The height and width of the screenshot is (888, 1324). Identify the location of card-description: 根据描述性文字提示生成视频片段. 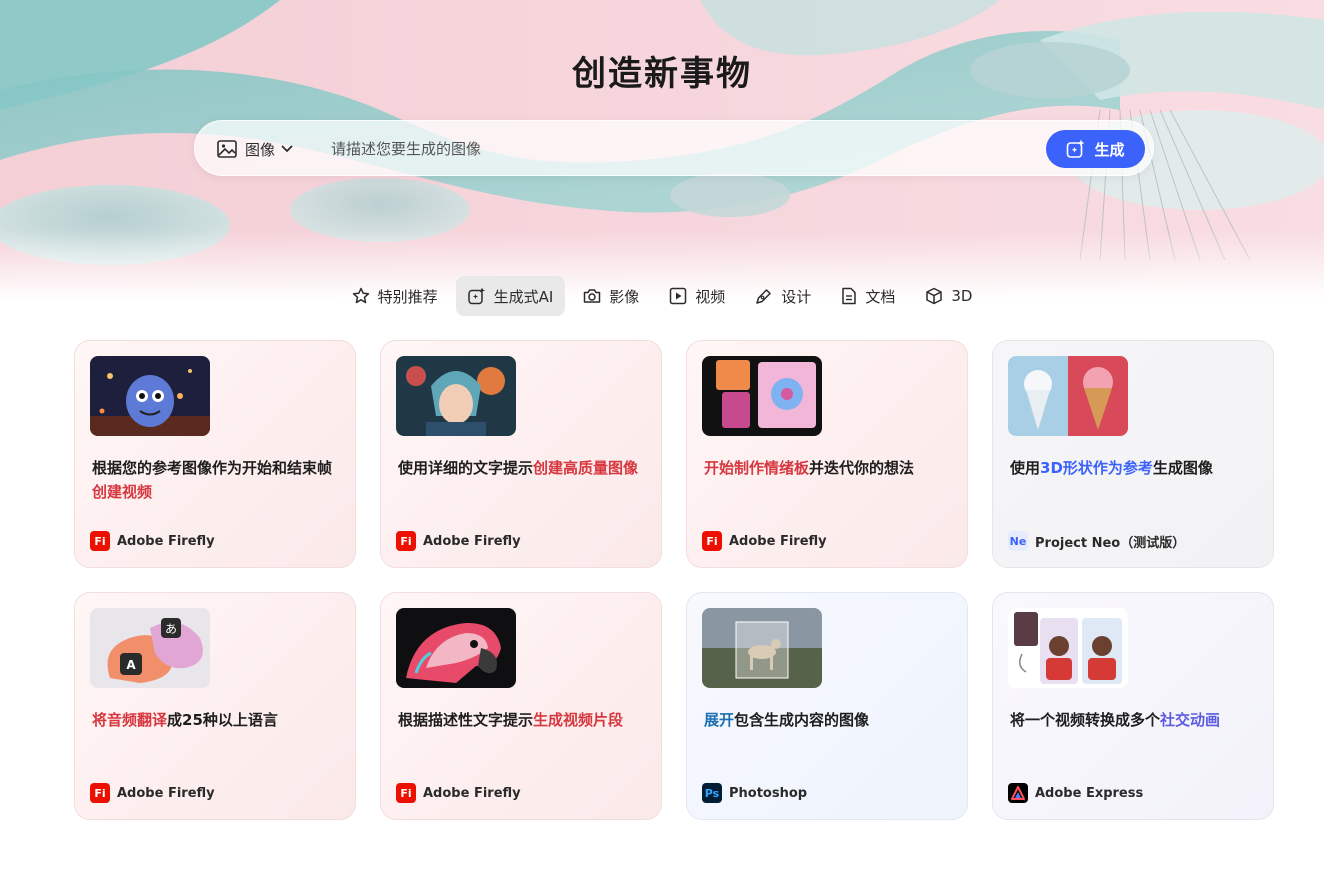
(511, 720).